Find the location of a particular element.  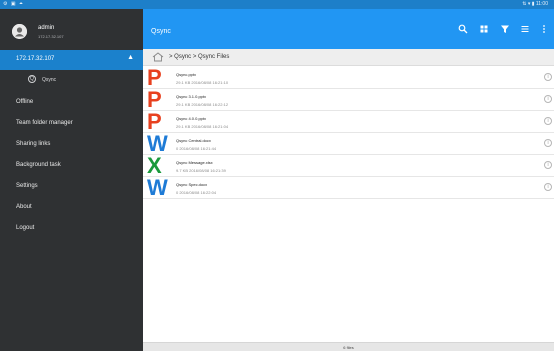

qsync-icon: Q is located at coordinates (32, 79).